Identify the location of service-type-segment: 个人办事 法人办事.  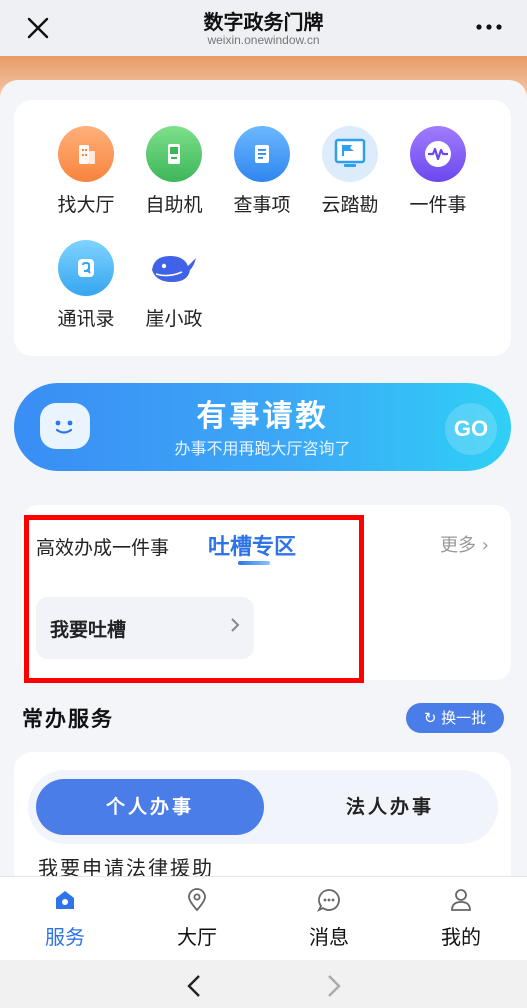
(263, 807).